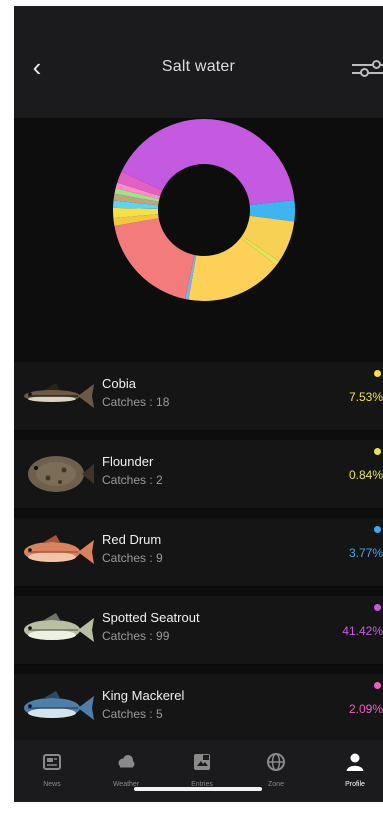  I want to click on catch-count: Catches : 99, so click(136, 636).